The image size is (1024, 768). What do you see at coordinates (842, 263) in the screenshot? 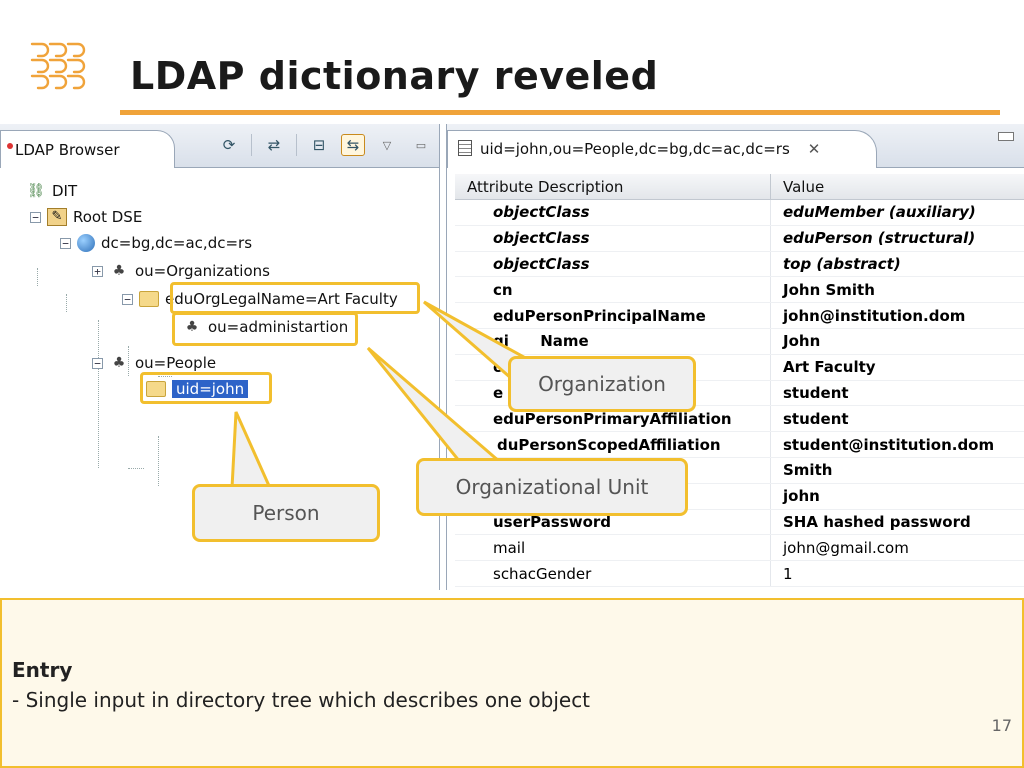
I see `value-cell: top (abstract)` at bounding box center [842, 263].